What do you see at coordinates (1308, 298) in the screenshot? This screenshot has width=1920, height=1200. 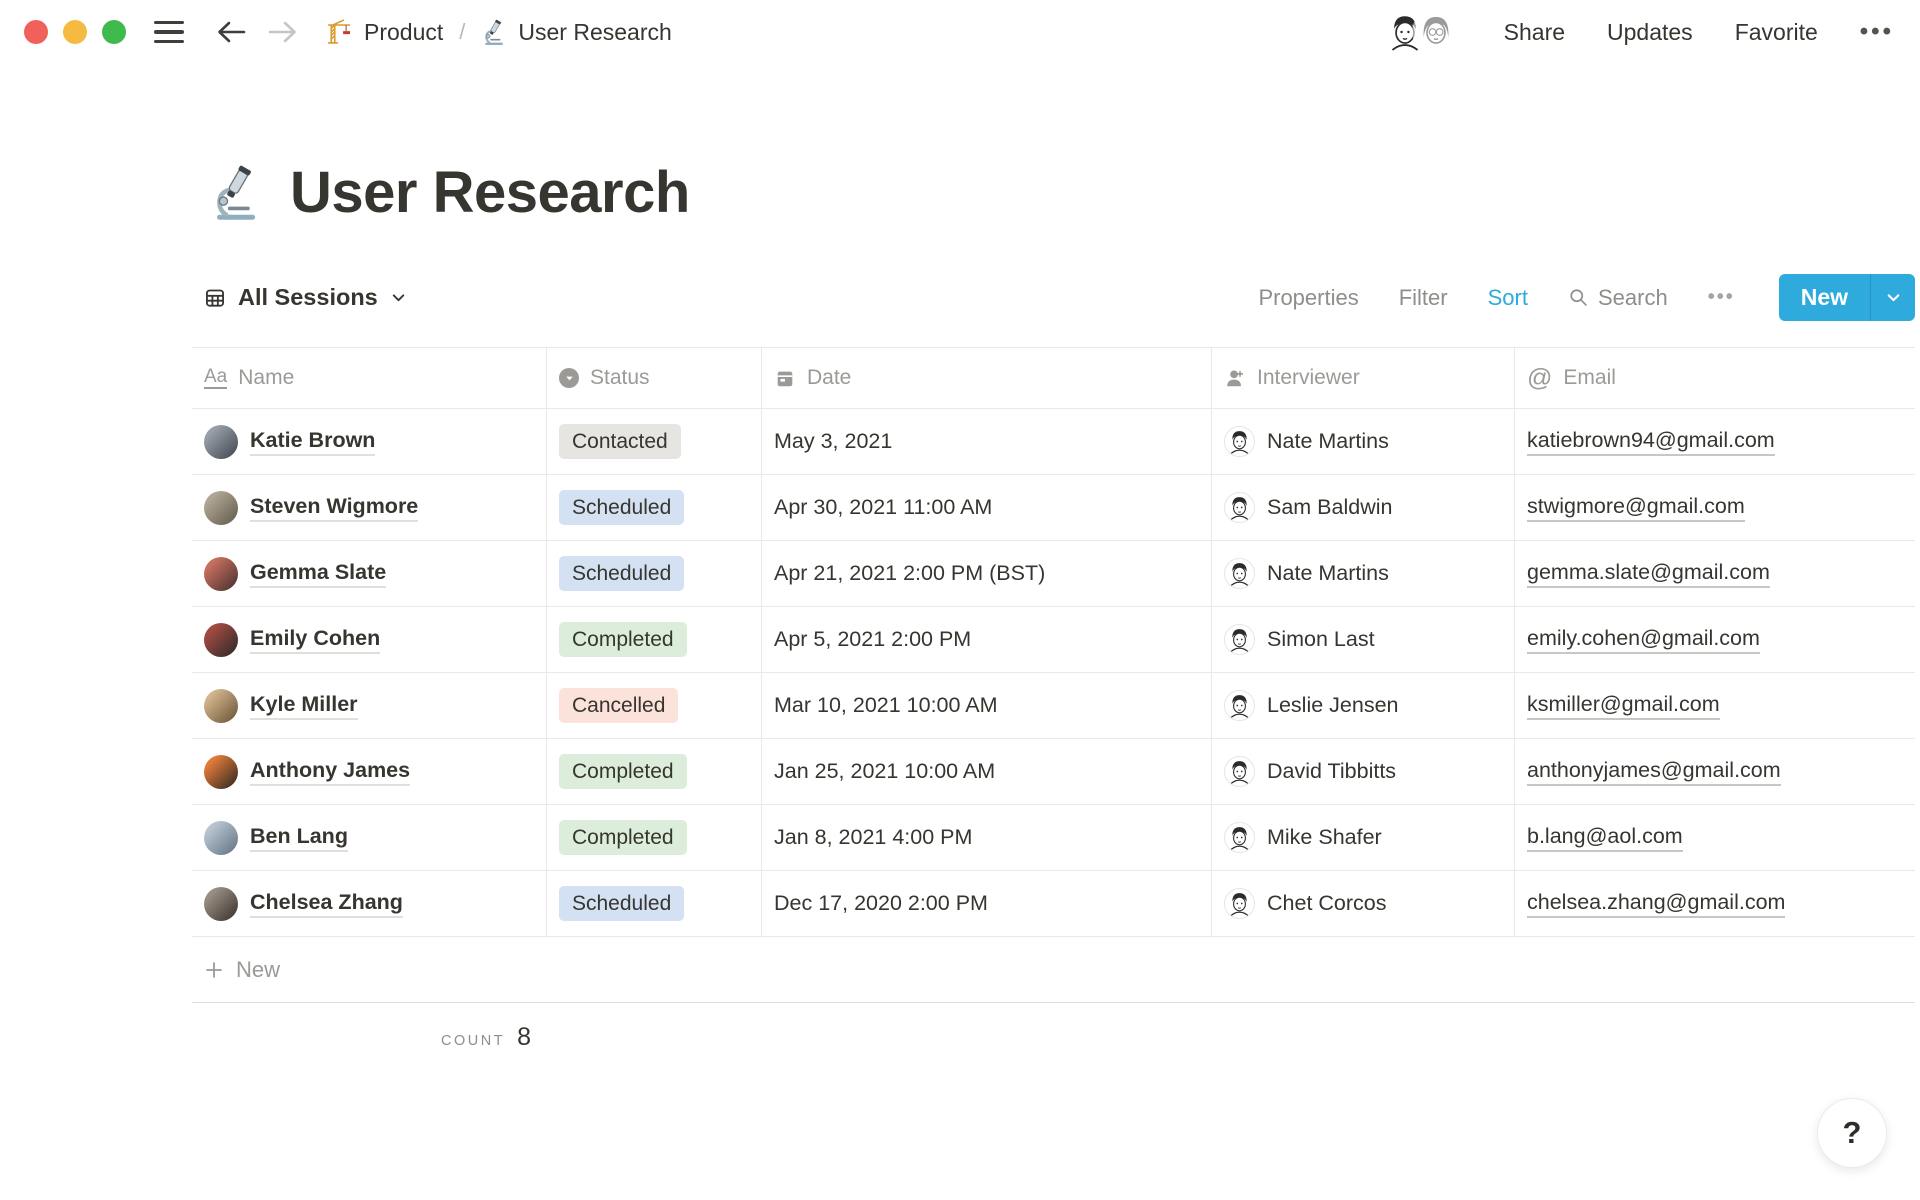 I see `properties-button: Properties` at bounding box center [1308, 298].